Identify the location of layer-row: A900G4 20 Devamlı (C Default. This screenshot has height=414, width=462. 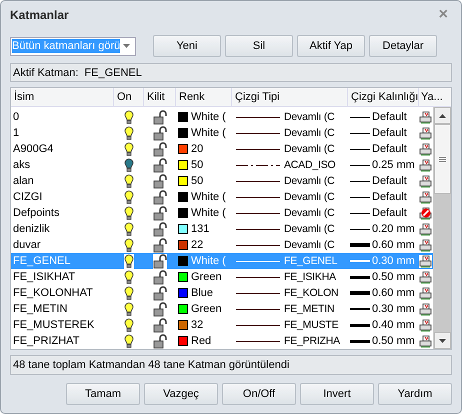
(222, 149).